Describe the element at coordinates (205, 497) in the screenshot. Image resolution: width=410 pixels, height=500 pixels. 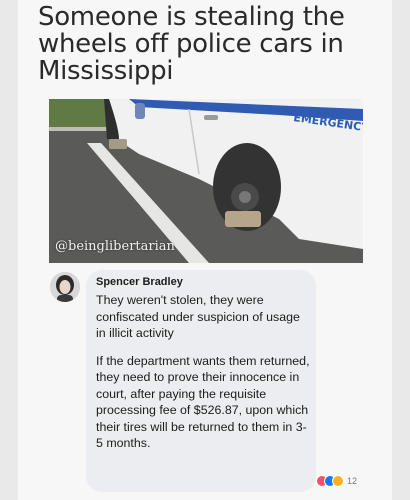
I see `comment-actions-cutoff` at that location.